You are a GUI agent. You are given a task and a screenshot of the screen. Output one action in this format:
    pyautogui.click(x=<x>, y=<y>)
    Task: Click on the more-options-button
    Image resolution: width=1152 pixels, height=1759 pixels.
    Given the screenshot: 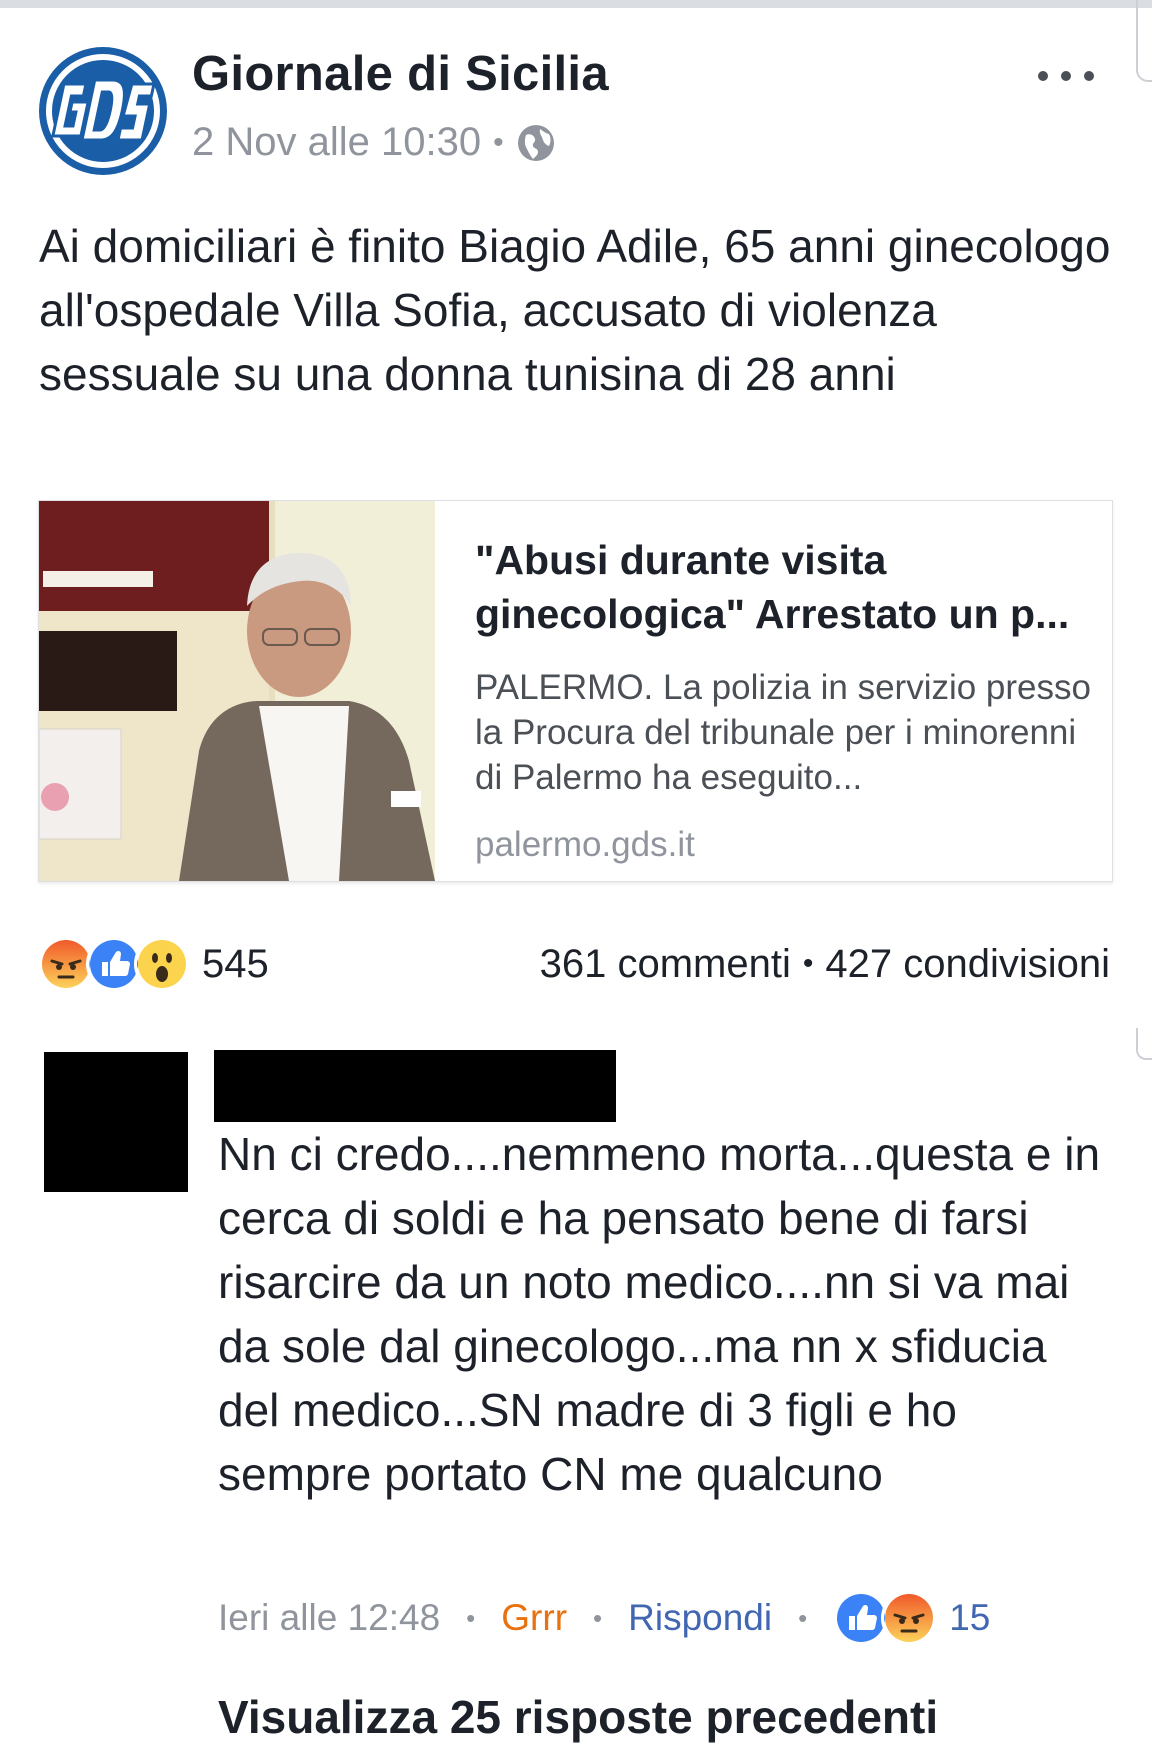 What is the action you would take?
    pyautogui.click(x=1066, y=76)
    